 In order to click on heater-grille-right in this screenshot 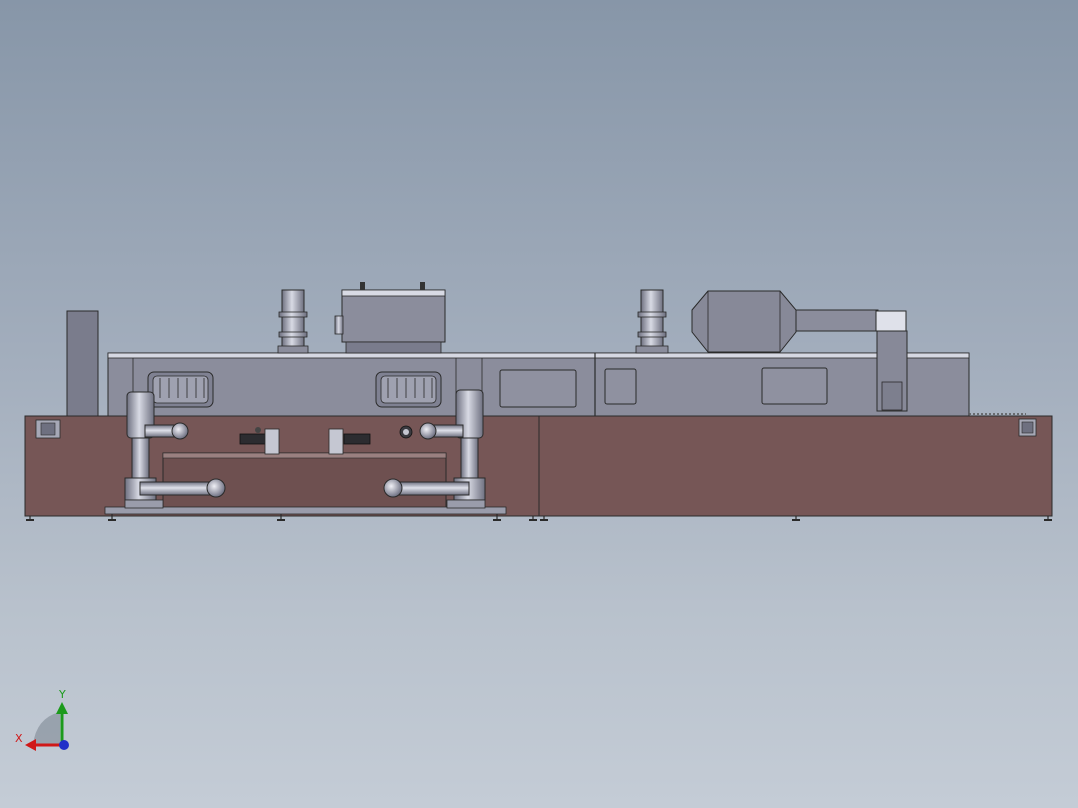, I will do `click(408, 389)`.